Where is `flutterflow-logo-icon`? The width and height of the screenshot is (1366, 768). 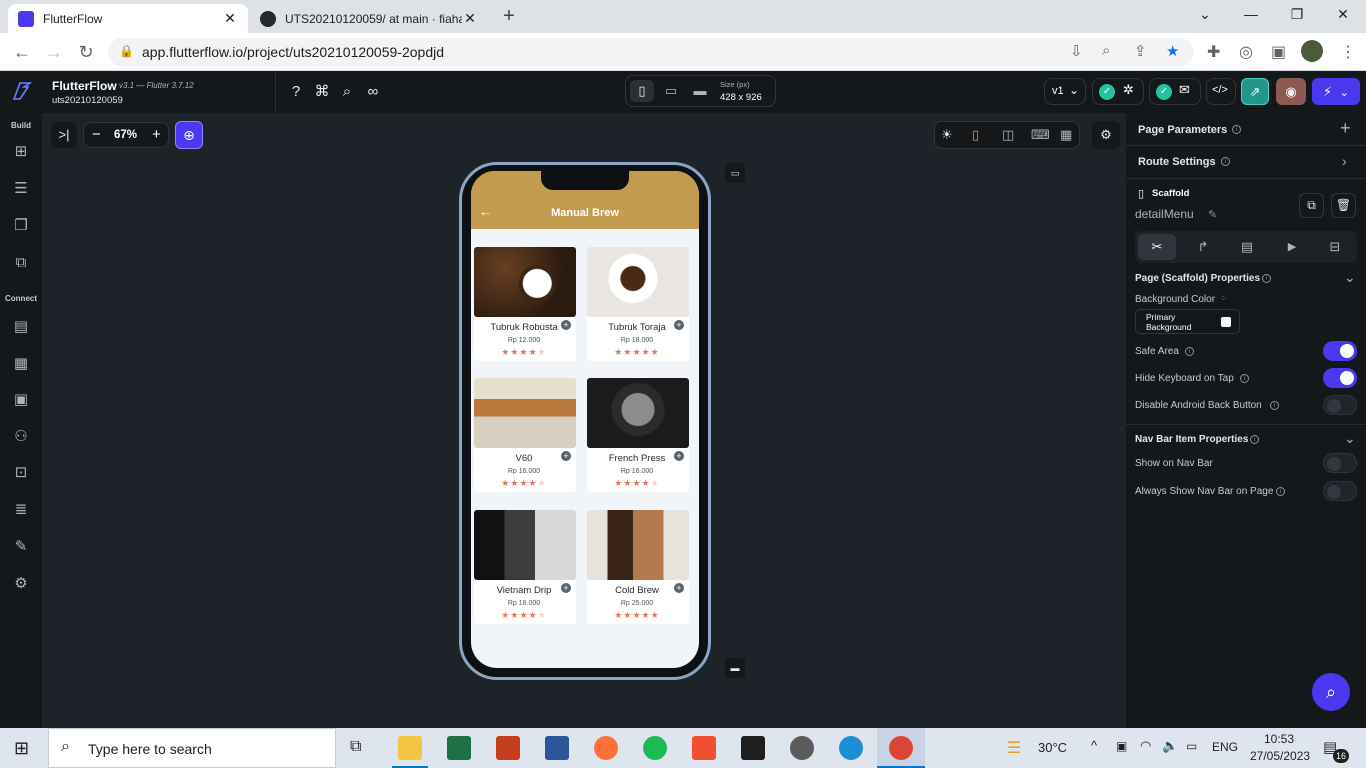
flutterflow-logo-icon is located at coordinates (21, 91).